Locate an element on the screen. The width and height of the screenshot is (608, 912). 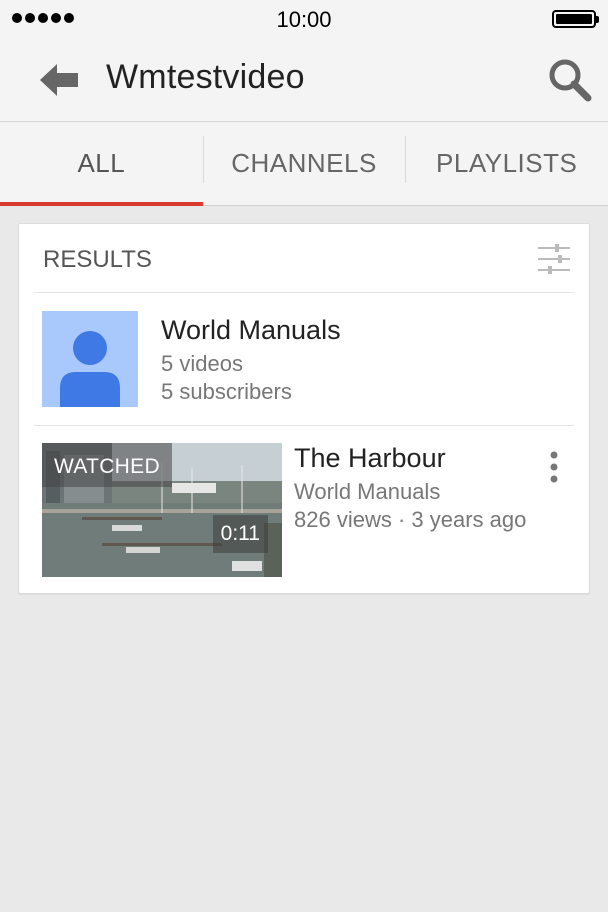
tab-bar: ALL CHANNELS PLAYLISTS is located at coordinates (304, 164).